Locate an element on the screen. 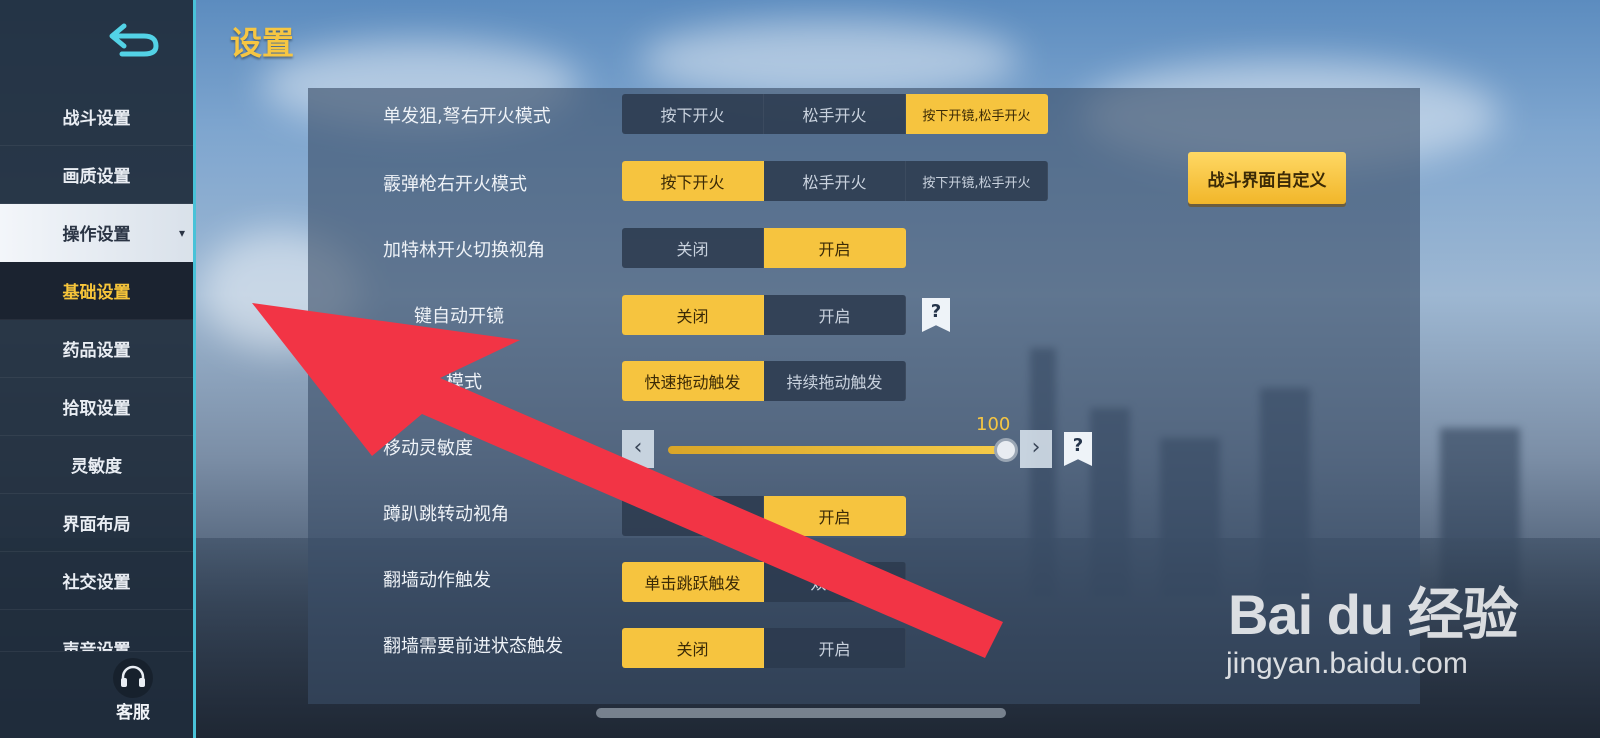  setting-label: 翻墙动作触发 is located at coordinates (437, 580).